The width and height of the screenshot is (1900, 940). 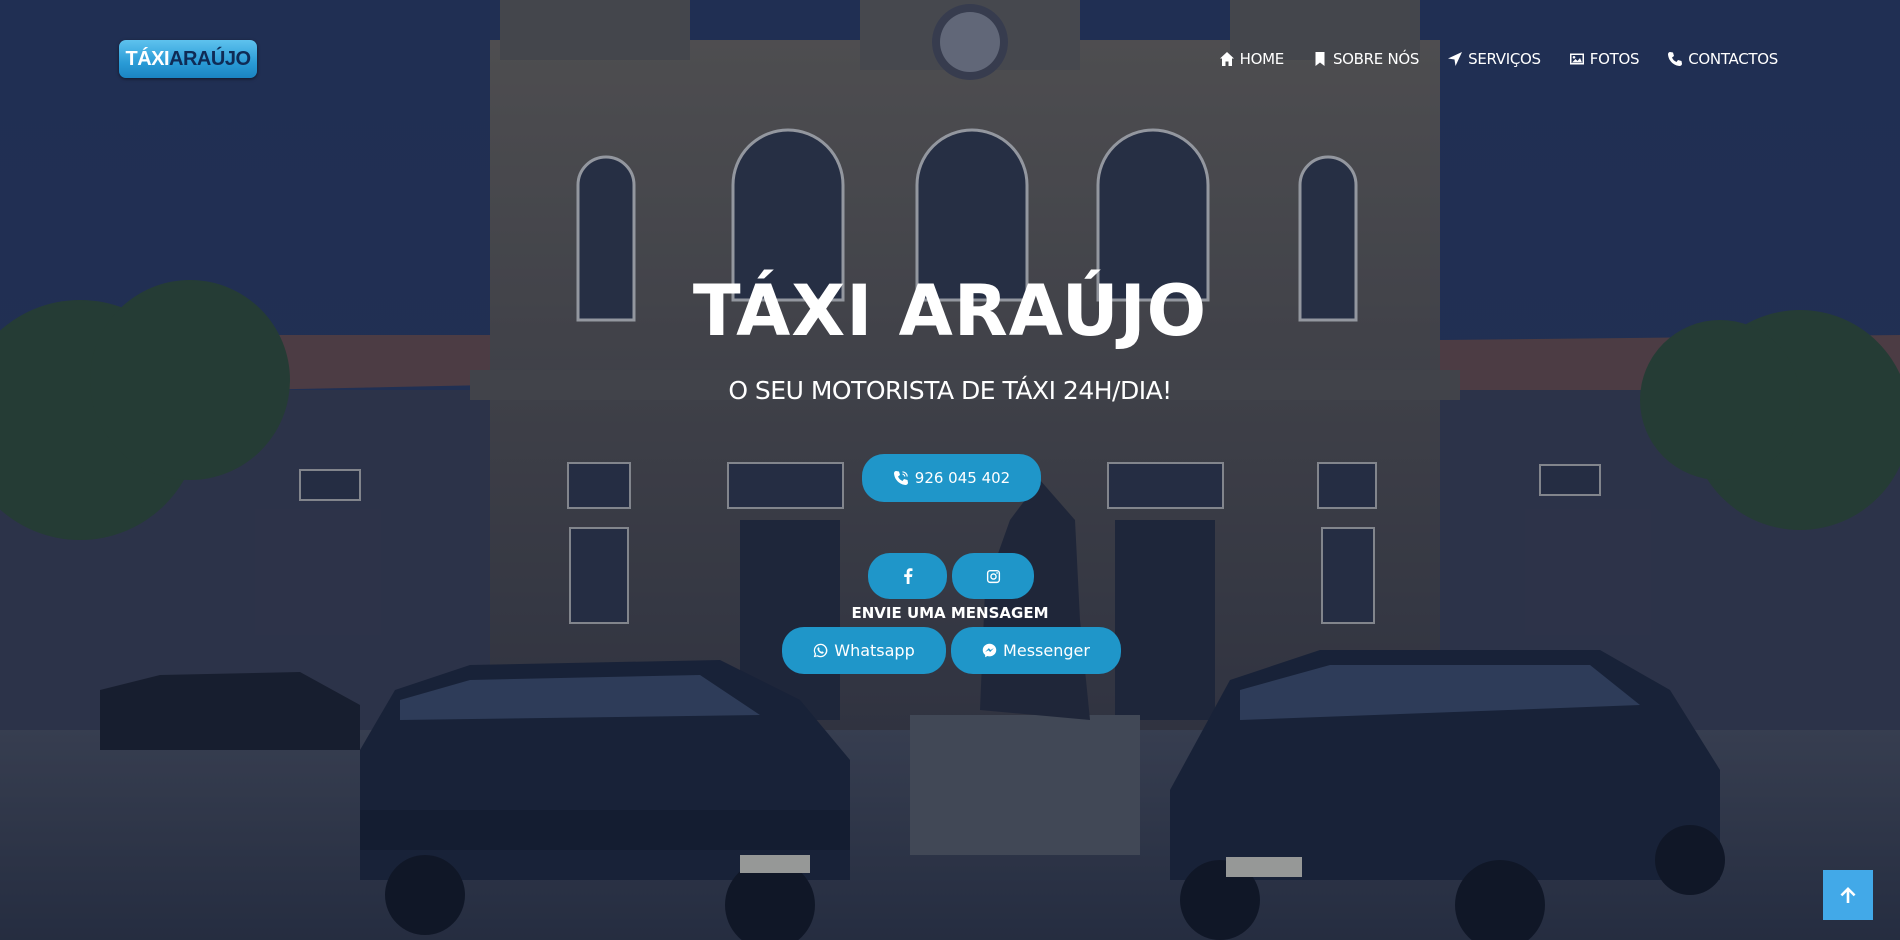 I want to click on nav-item-fotos: FOTOS, so click(x=1604, y=59).